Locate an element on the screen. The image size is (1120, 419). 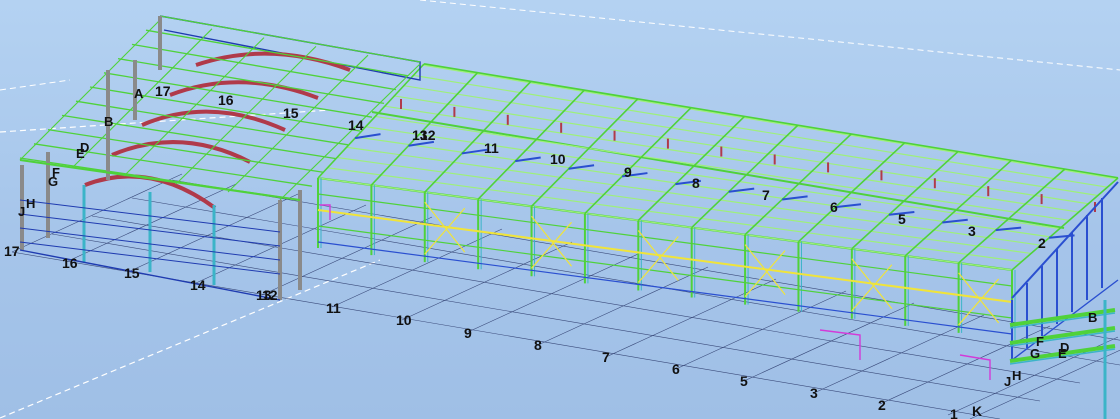
door-frame is located at coordinates (975, 367).